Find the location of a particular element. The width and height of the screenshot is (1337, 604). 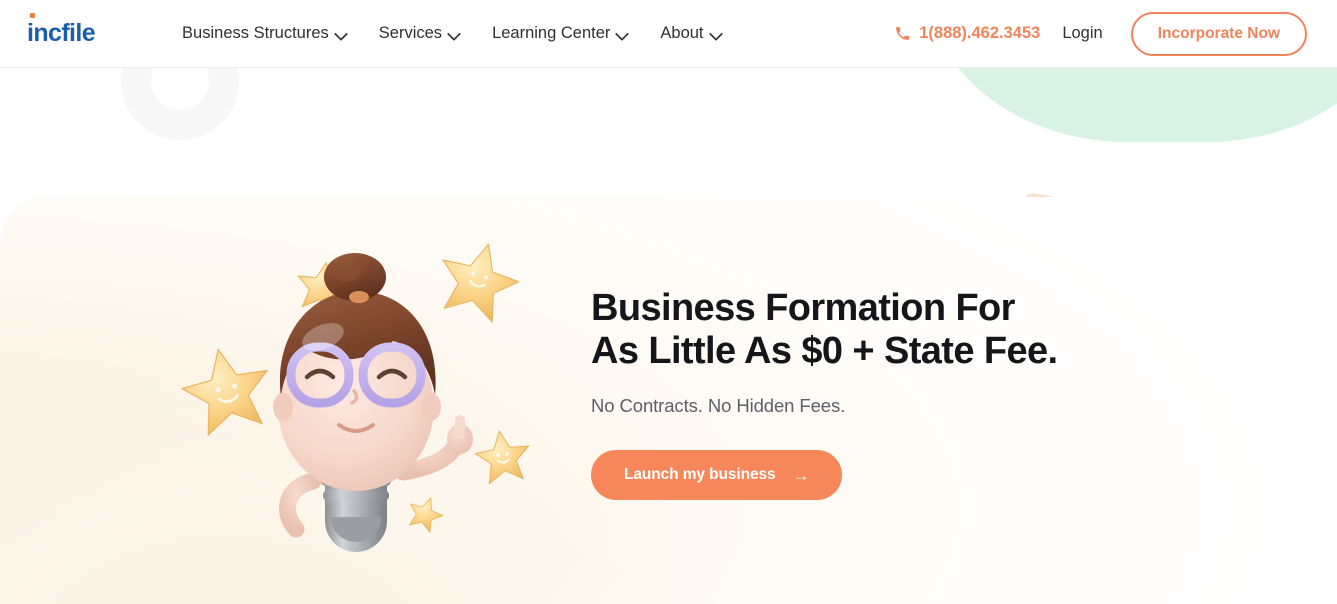

phone-link: 1(888).462.3453 is located at coordinates (967, 33).